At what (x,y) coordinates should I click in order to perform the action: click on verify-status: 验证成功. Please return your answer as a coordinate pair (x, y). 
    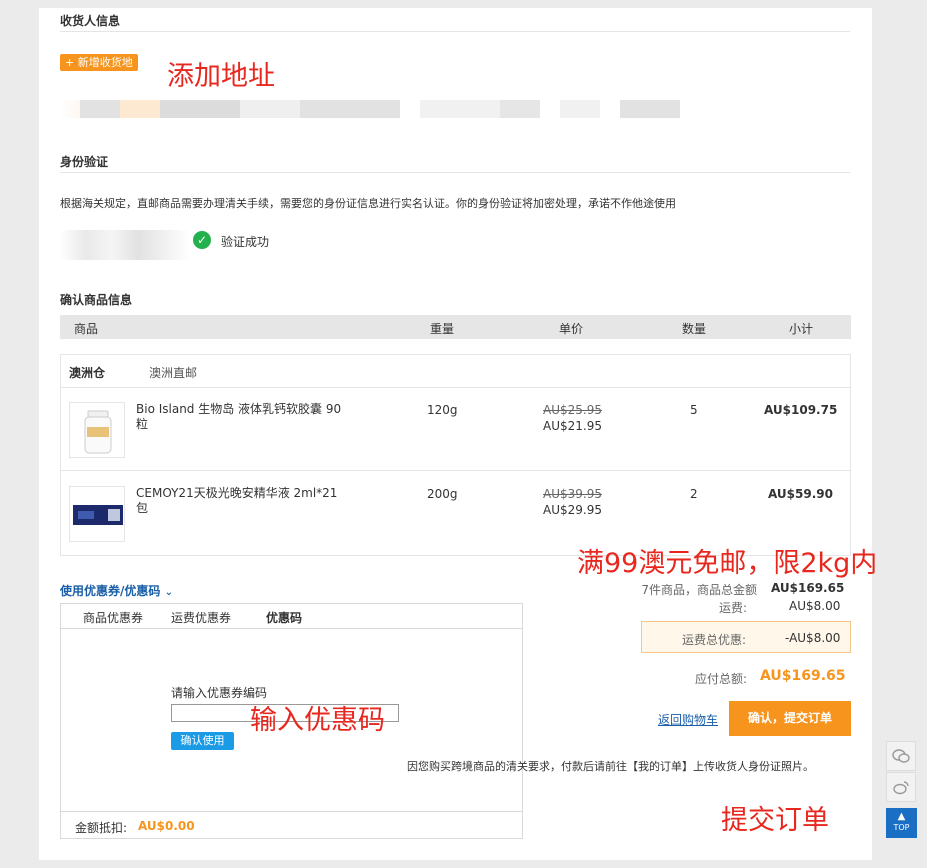
    Looking at the image, I should click on (245, 242).